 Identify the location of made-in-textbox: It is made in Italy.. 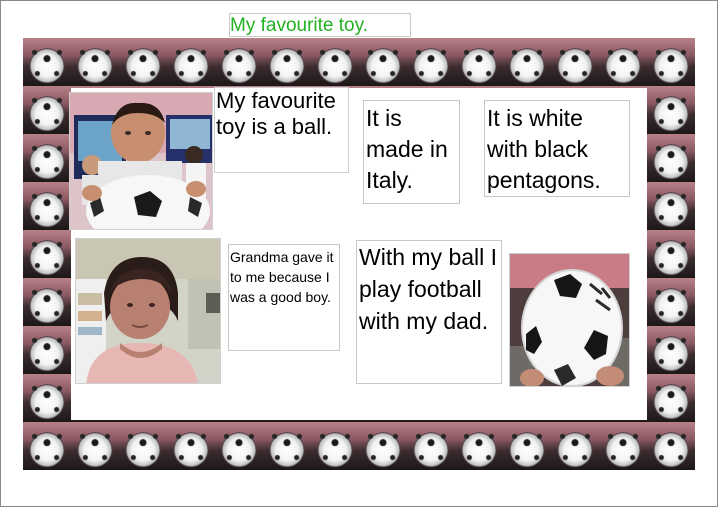
(411, 152).